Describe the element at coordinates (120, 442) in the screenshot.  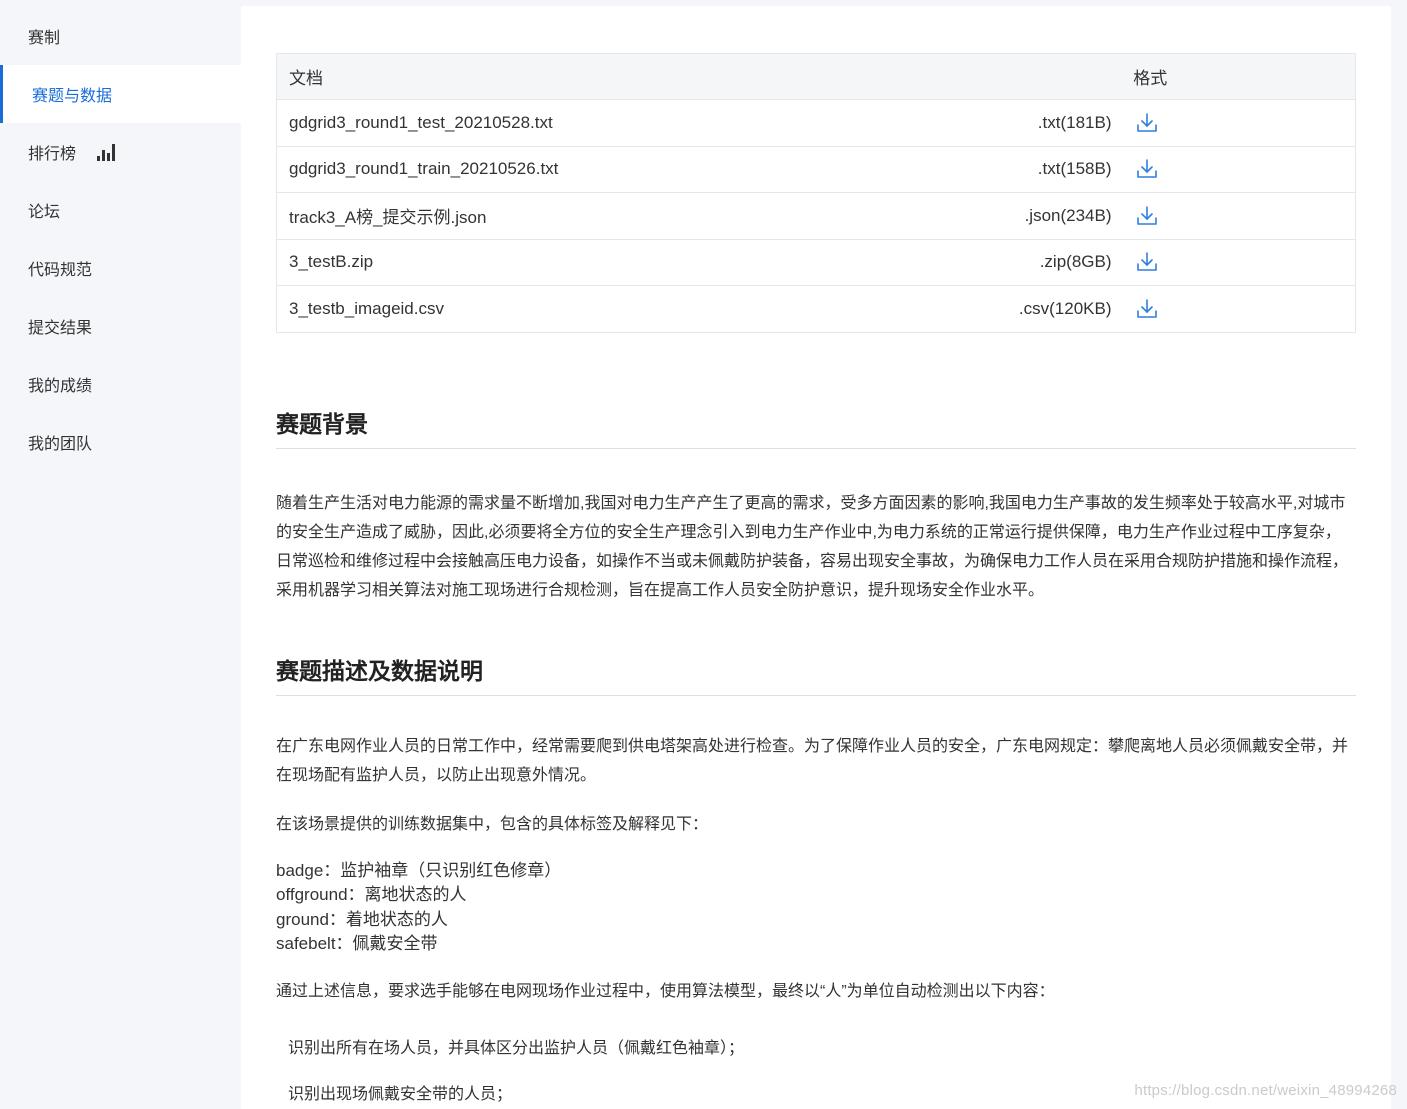
I see `sidebar-item-my-team: 我的团队` at that location.